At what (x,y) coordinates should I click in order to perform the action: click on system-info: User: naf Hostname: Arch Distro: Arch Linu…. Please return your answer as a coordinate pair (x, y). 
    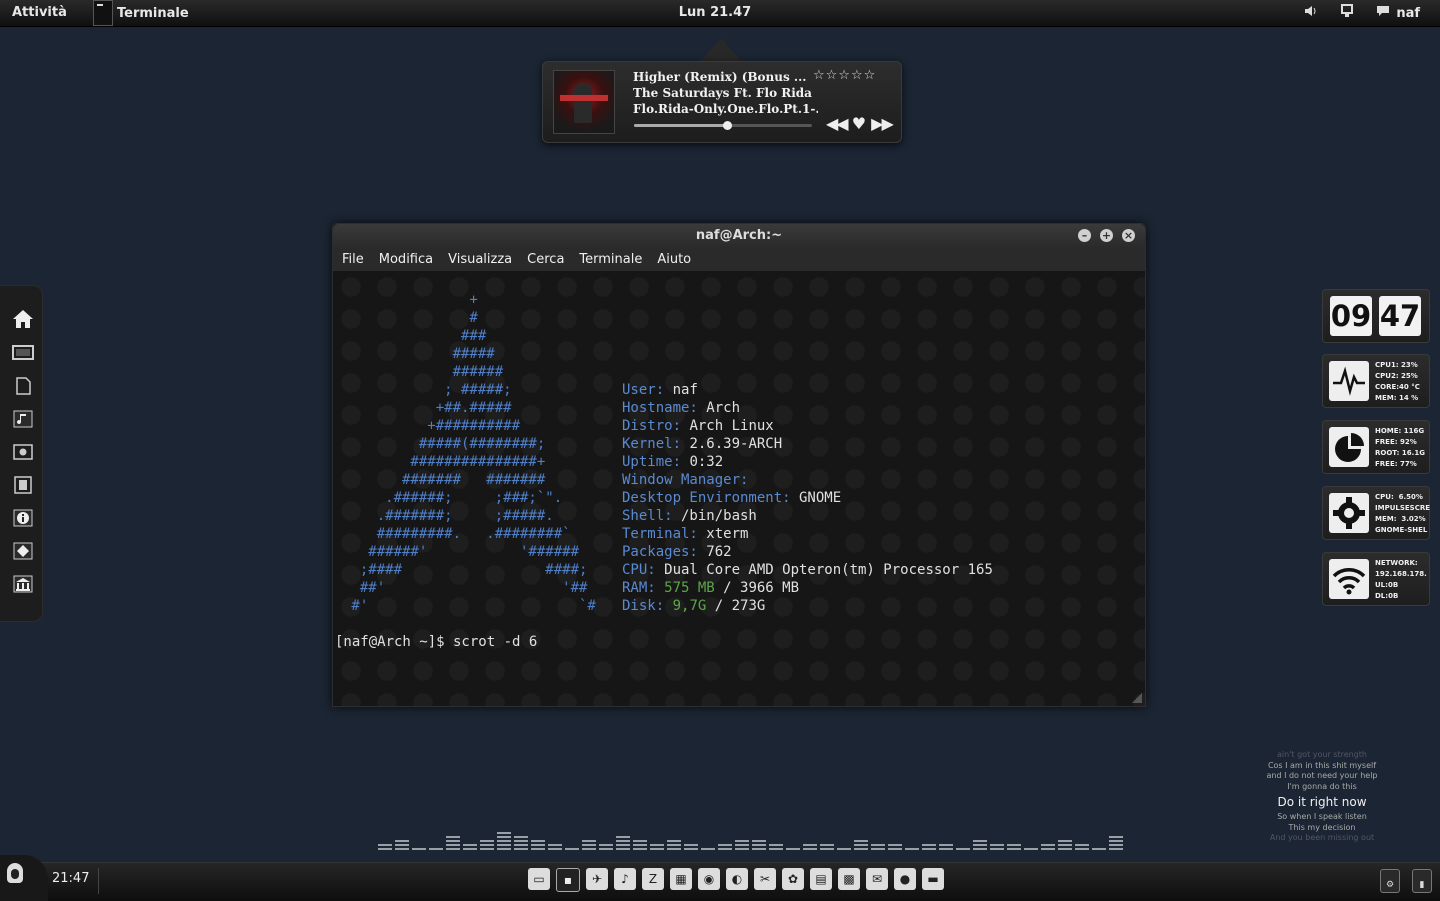
    Looking at the image, I should click on (807, 498).